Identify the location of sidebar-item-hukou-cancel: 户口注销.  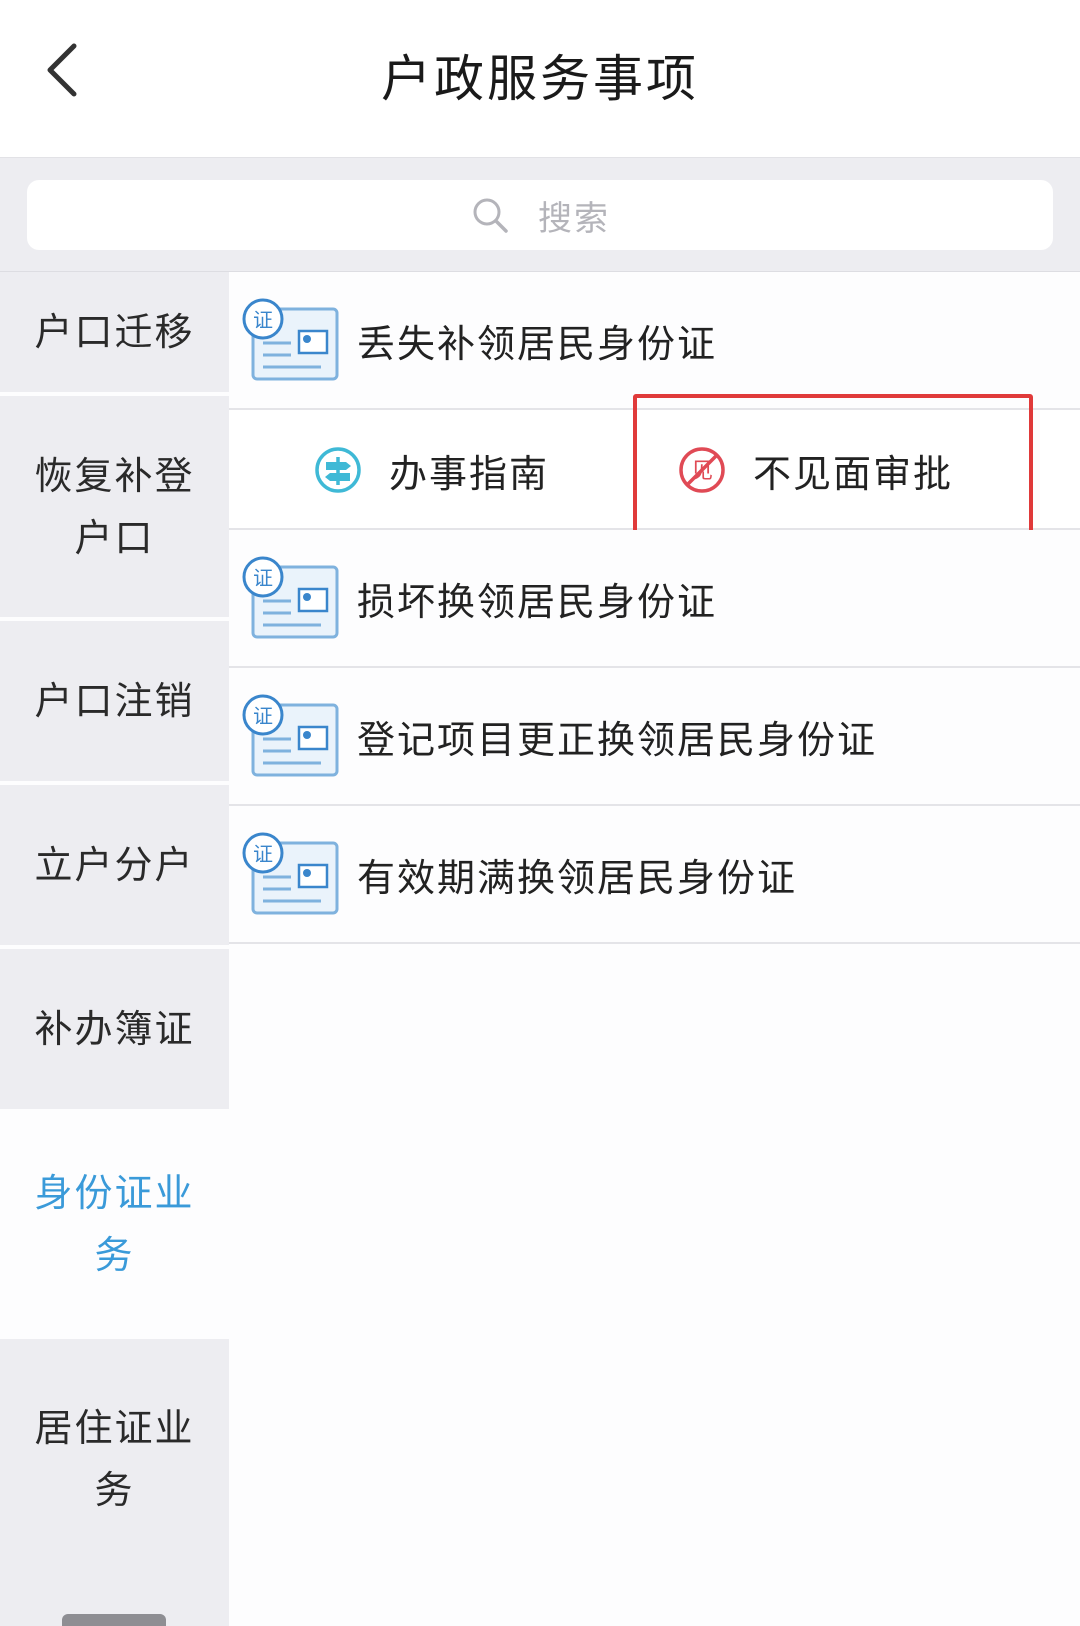
(114, 703).